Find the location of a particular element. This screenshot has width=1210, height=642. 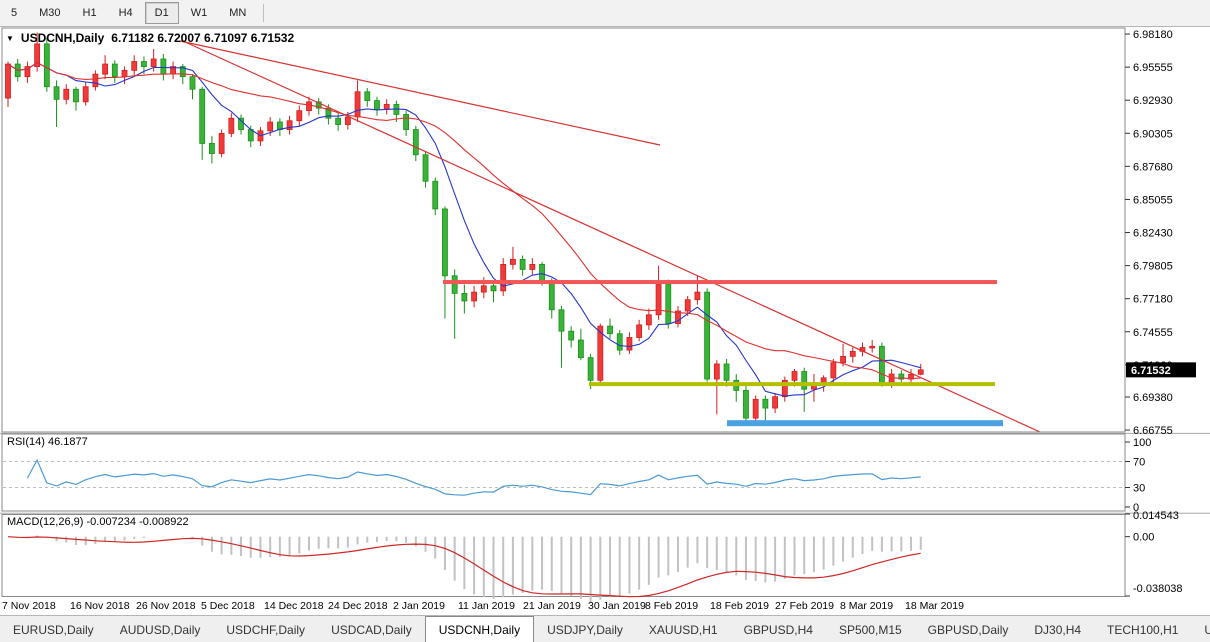

tab-usdjpy-daily: USDJPY,Daily is located at coordinates (585, 629).